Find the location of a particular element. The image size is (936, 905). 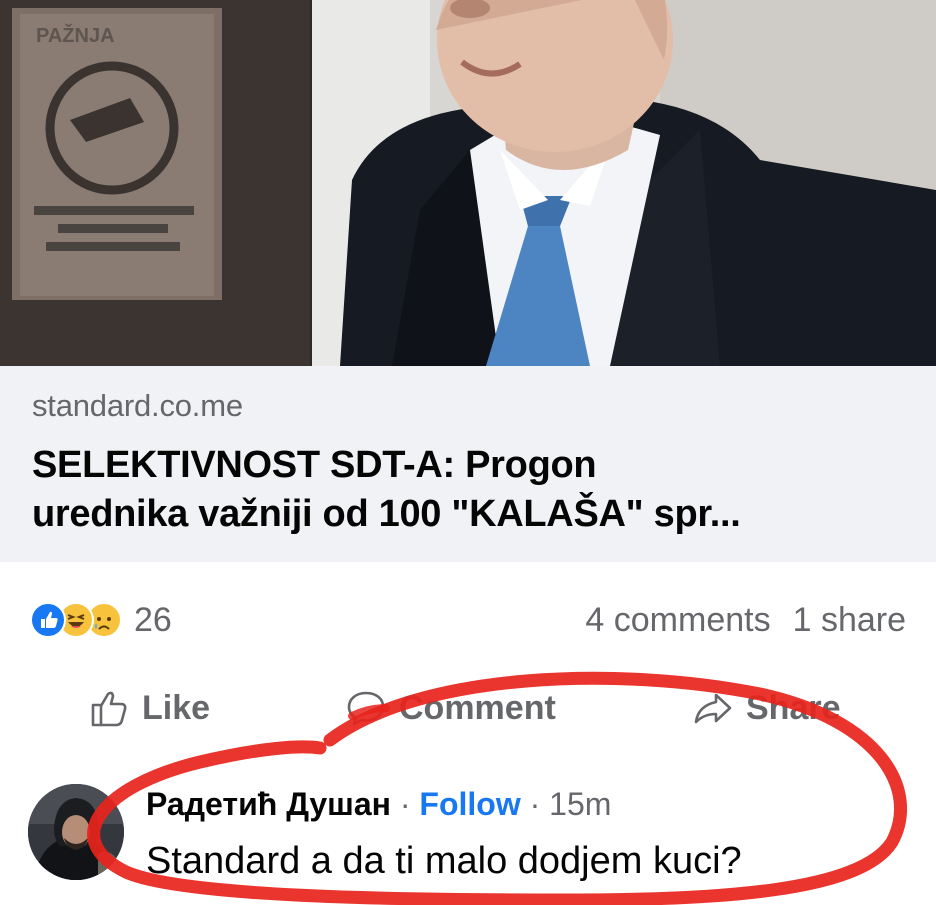

share-button: Share is located at coordinates (766, 708).